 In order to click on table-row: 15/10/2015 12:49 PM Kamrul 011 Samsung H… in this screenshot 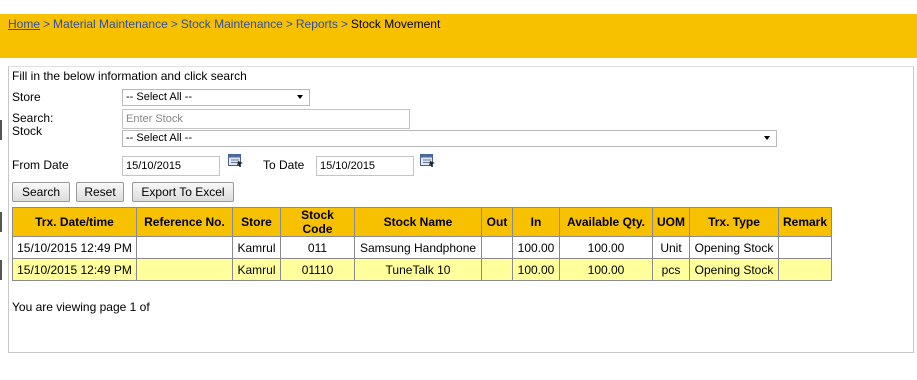, I will do `click(422, 247)`.